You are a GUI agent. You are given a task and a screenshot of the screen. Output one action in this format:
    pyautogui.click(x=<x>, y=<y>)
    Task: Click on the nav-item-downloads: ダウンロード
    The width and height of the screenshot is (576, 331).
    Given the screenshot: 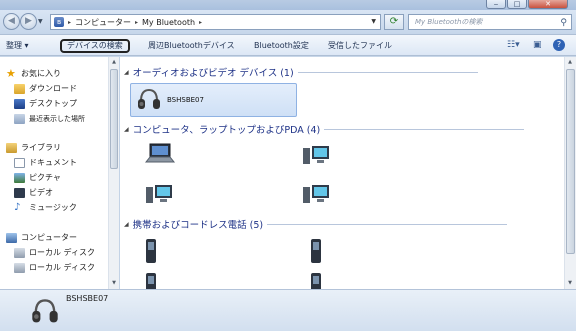 What is the action you would take?
    pyautogui.click(x=45, y=88)
    